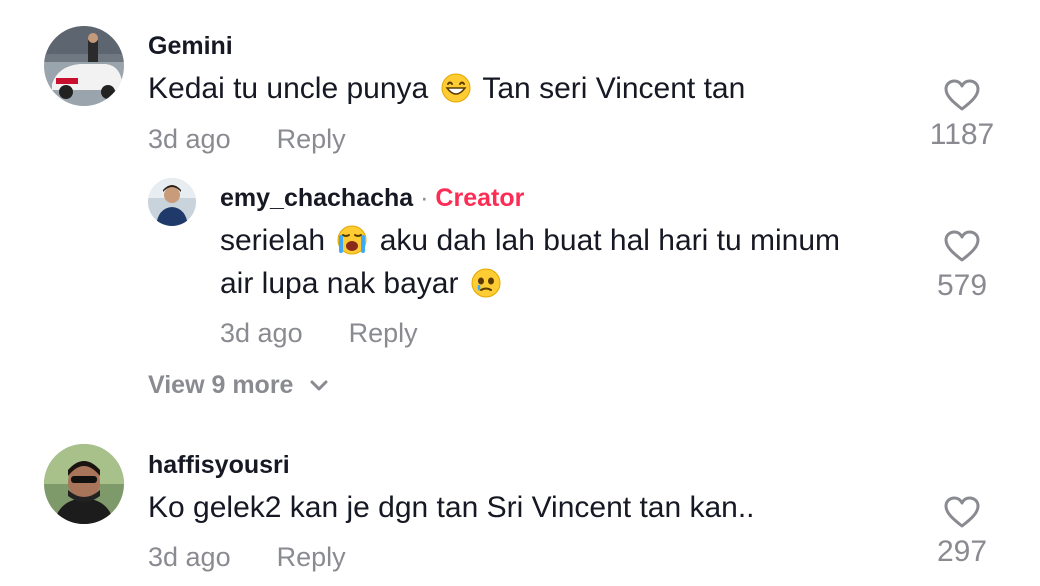 The height and width of the screenshot is (586, 1040). I want to click on reply-text-part: serielah, so click(273, 240).